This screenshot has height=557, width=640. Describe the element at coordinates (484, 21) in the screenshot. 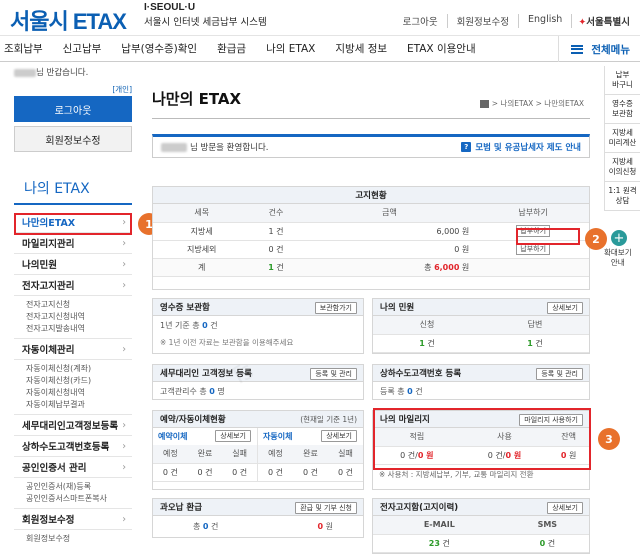

I see `member-modify-link: 회원정보수정` at that location.